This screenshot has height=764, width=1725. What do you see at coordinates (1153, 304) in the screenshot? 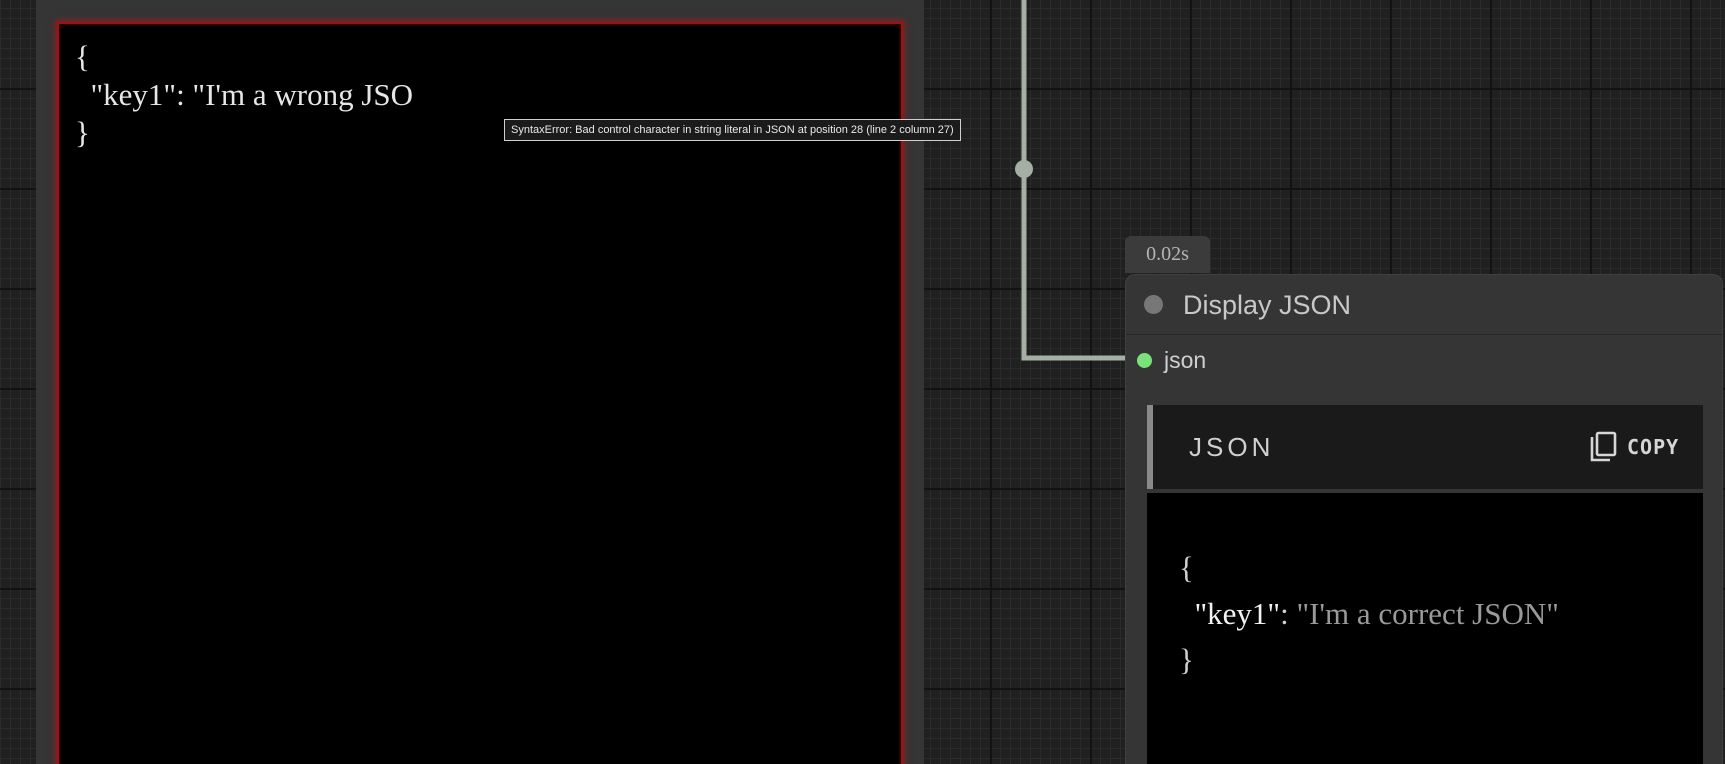
I see `node-status-dot` at bounding box center [1153, 304].